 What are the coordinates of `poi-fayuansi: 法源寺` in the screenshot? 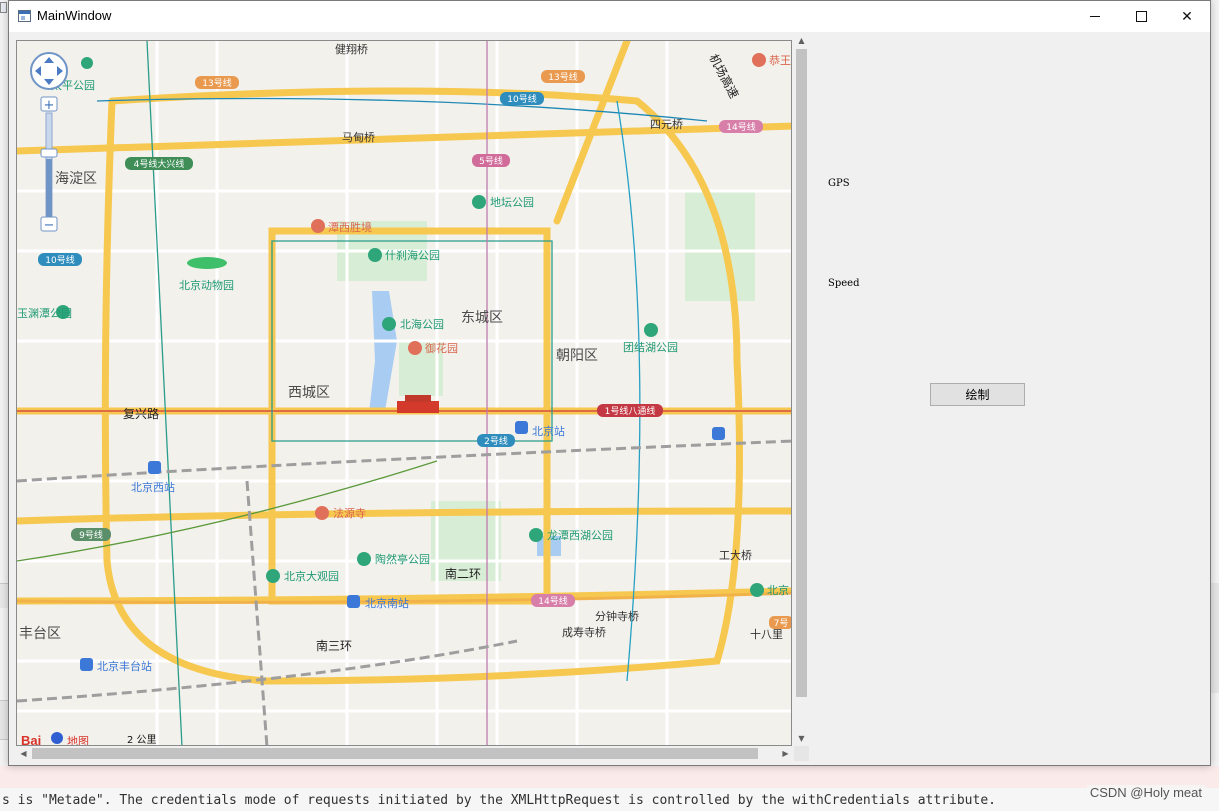 It's located at (340, 513).